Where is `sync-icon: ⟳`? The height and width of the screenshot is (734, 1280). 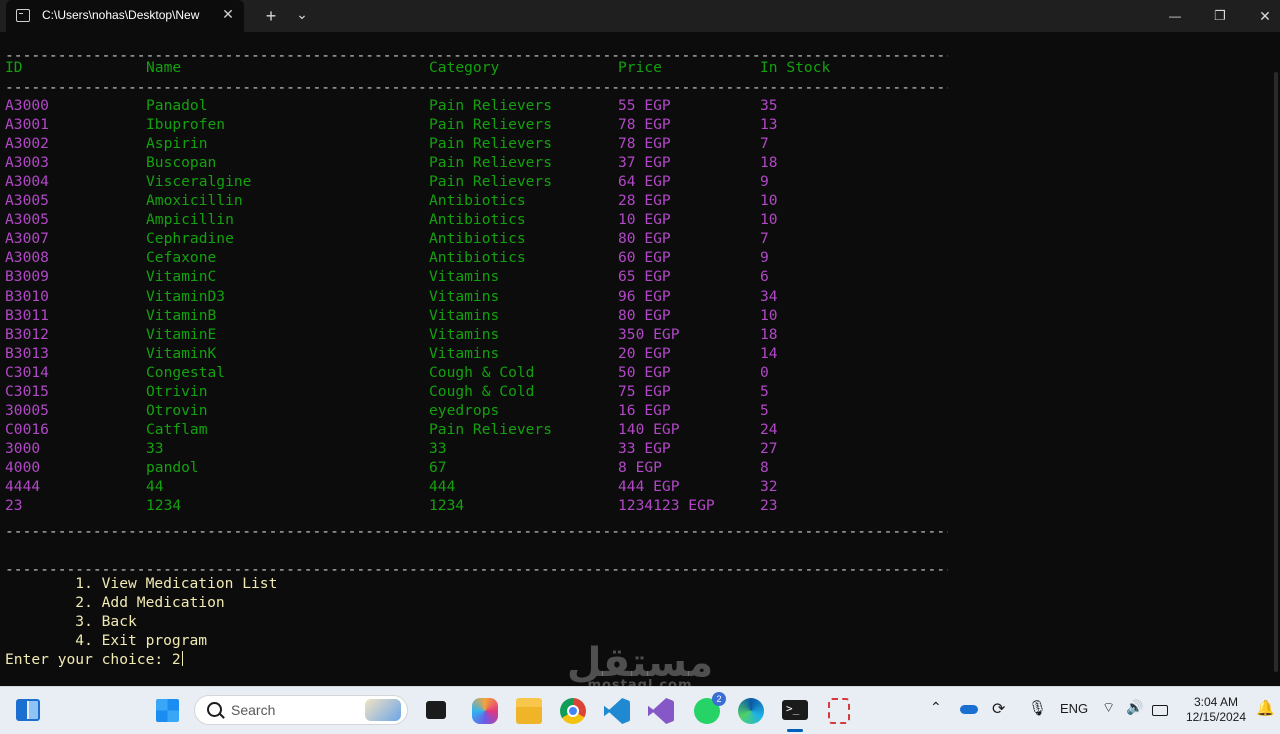
sync-icon: ⟳ is located at coordinates (998, 709).